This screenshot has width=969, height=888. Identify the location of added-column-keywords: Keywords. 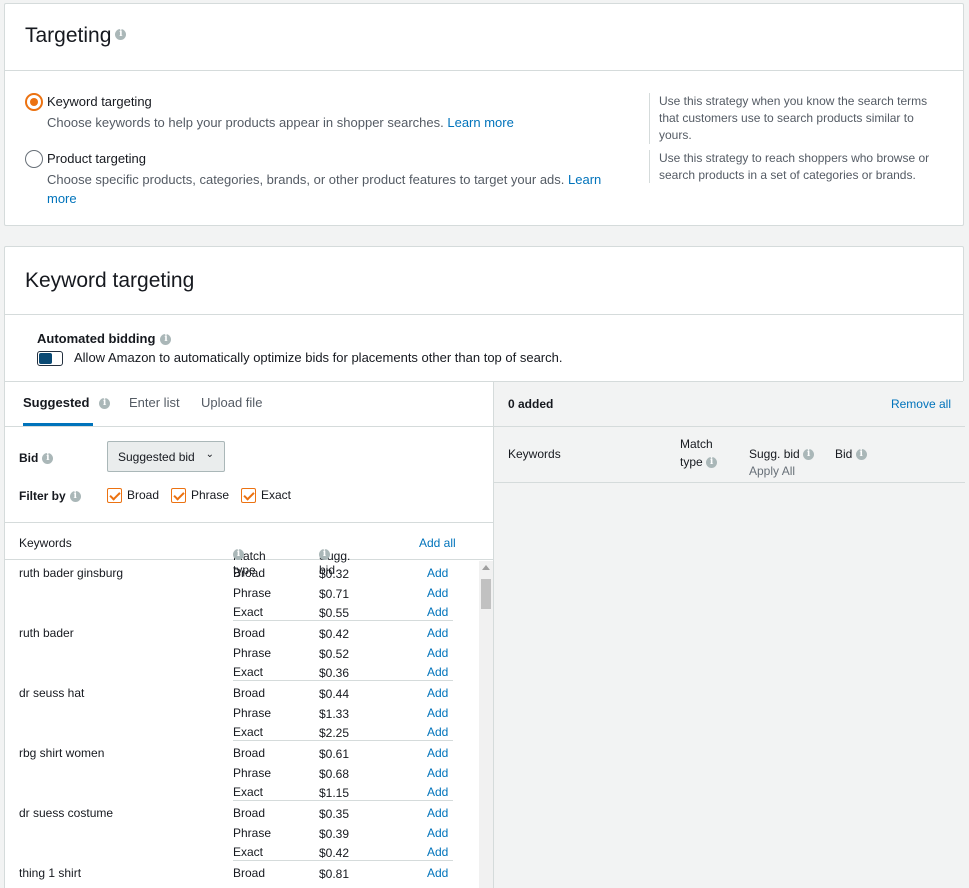
(534, 454).